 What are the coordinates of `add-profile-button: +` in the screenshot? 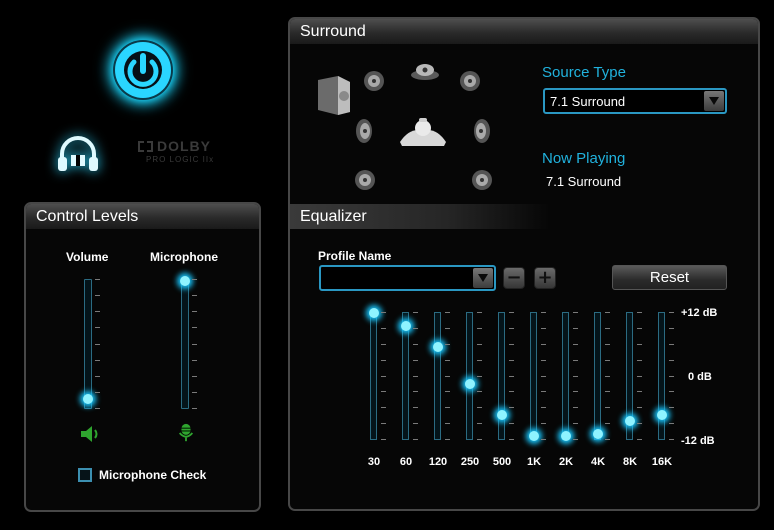 It's located at (545, 278).